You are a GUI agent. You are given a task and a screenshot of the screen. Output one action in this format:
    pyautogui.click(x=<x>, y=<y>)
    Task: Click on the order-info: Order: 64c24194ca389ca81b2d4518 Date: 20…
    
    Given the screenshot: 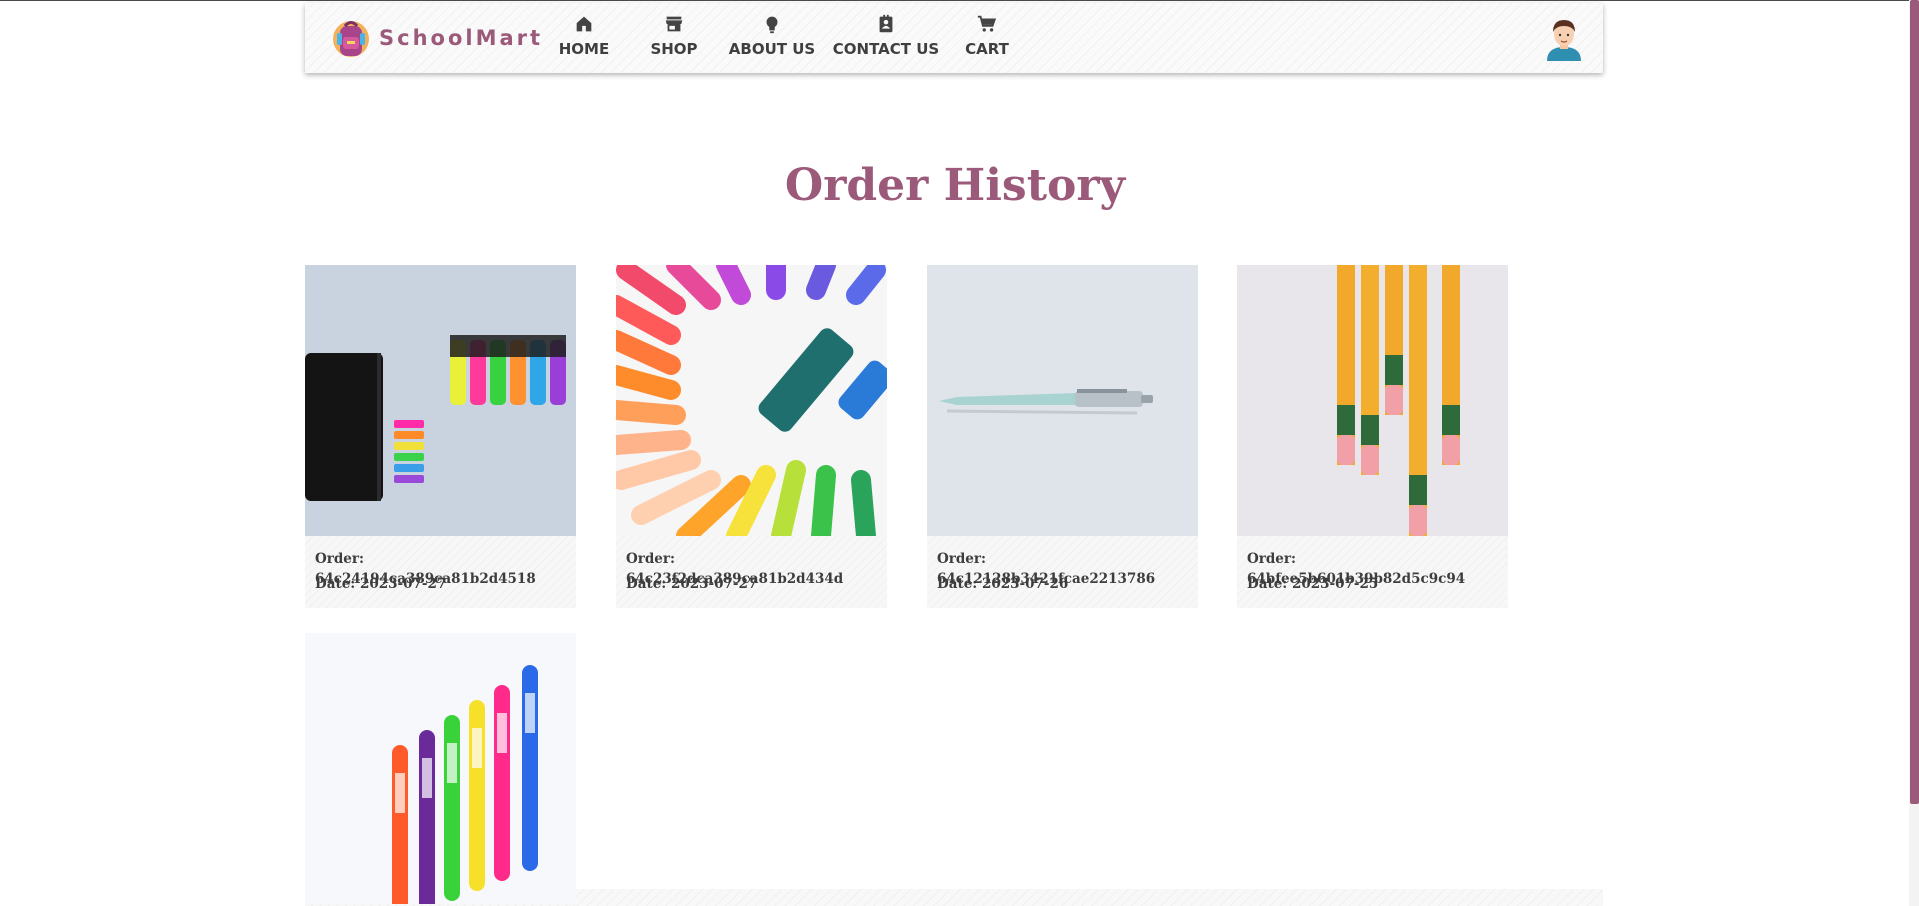 What is the action you would take?
    pyautogui.click(x=445, y=574)
    